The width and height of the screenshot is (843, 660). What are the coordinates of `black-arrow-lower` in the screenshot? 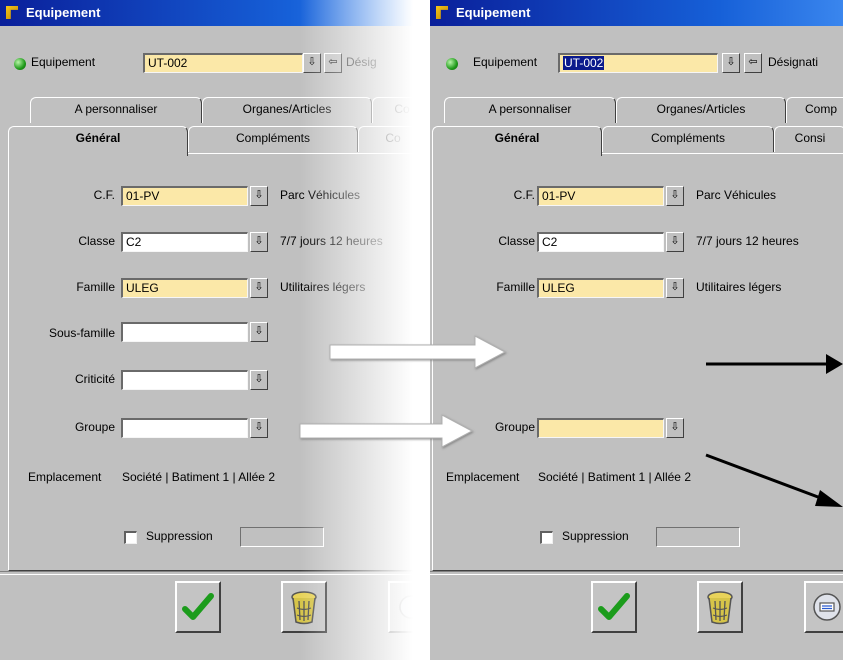 It's located at (774, 480).